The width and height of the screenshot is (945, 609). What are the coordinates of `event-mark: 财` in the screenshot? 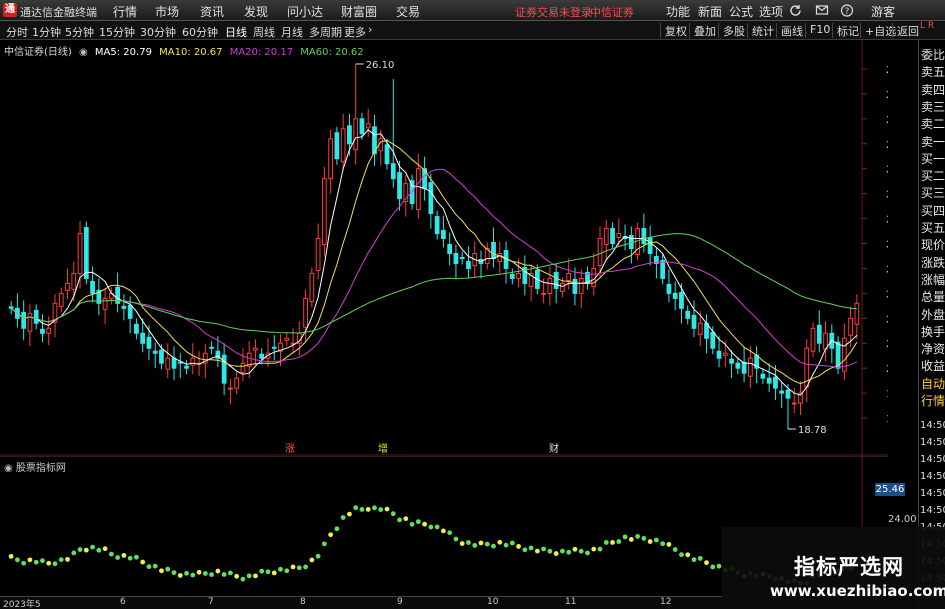 It's located at (554, 448).